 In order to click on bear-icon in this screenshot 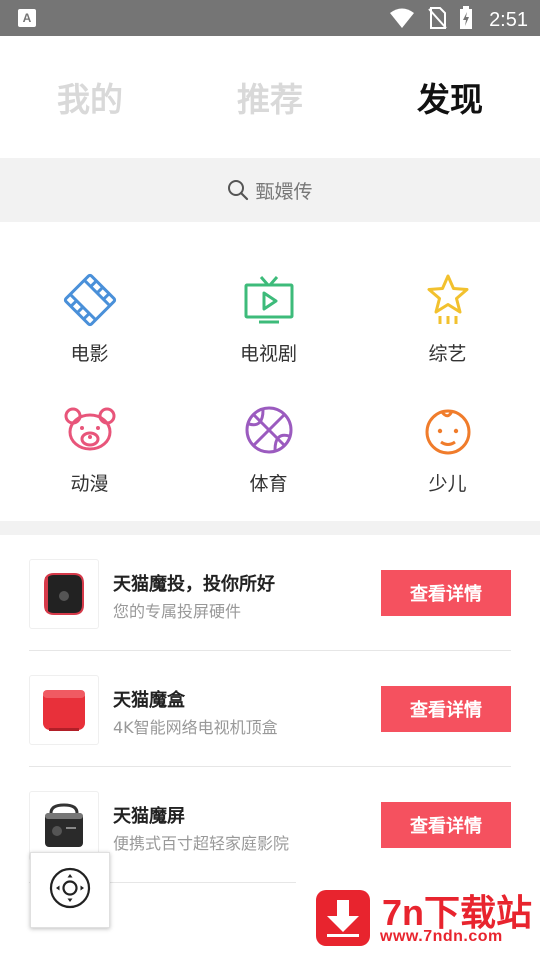, I will do `click(90, 430)`.